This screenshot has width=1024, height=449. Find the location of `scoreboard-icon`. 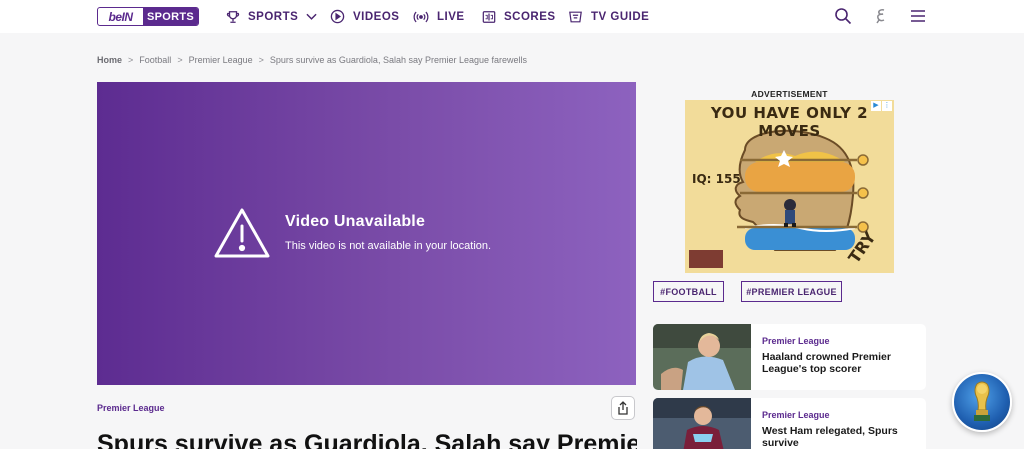

scoreboard-icon is located at coordinates (489, 16).